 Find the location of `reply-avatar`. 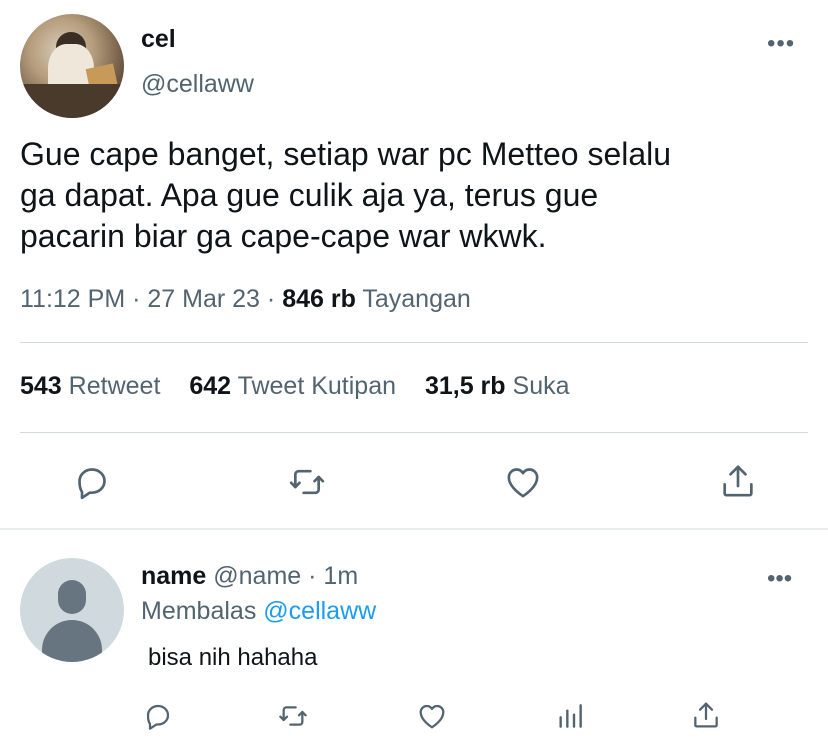

reply-avatar is located at coordinates (72, 610).